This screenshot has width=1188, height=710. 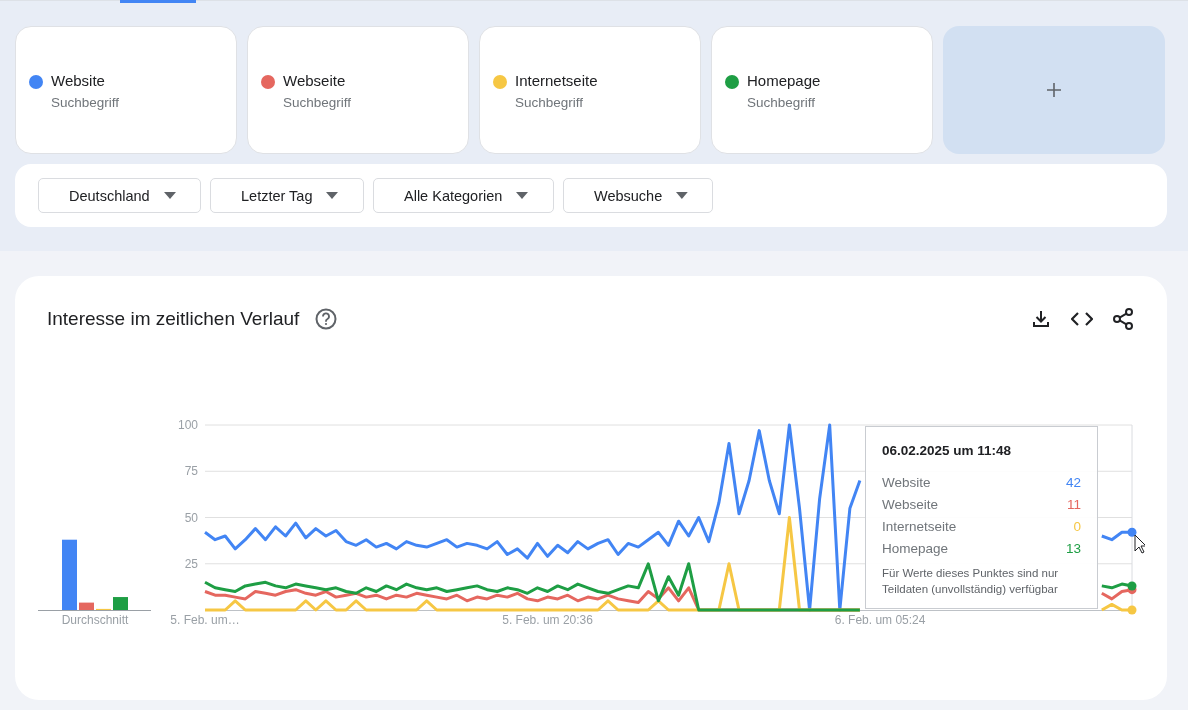 What do you see at coordinates (822, 90) in the screenshot?
I see `search-term-card: Homepage Suchbegriff` at bounding box center [822, 90].